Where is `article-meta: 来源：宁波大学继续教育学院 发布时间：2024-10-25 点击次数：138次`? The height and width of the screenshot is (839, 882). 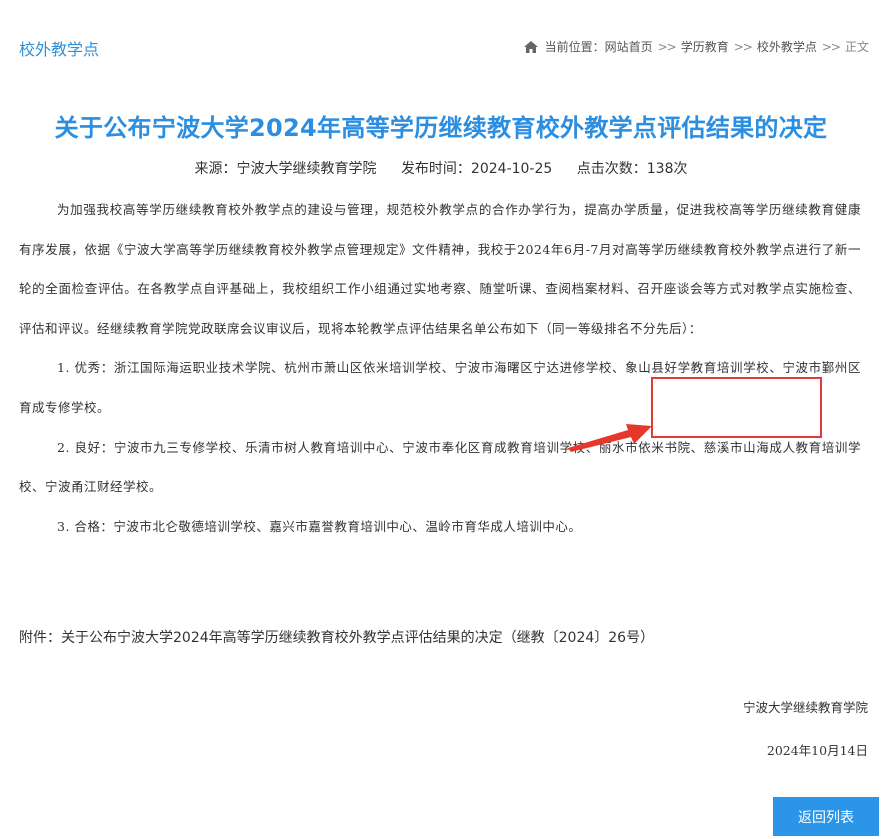 article-meta: 来源：宁波大学继续教育学院 发布时间：2024-10-25 点击次数：138次 is located at coordinates (441, 168).